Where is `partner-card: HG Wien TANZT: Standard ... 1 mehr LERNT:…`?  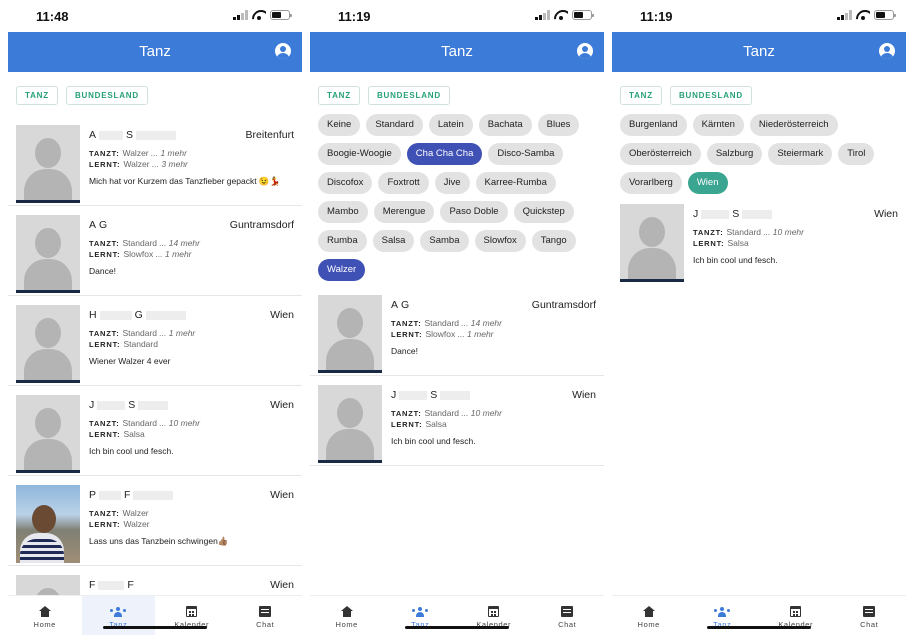
partner-card: HG Wien TANZT: Standard ... 1 mehr LERNT:… is located at coordinates (155, 341).